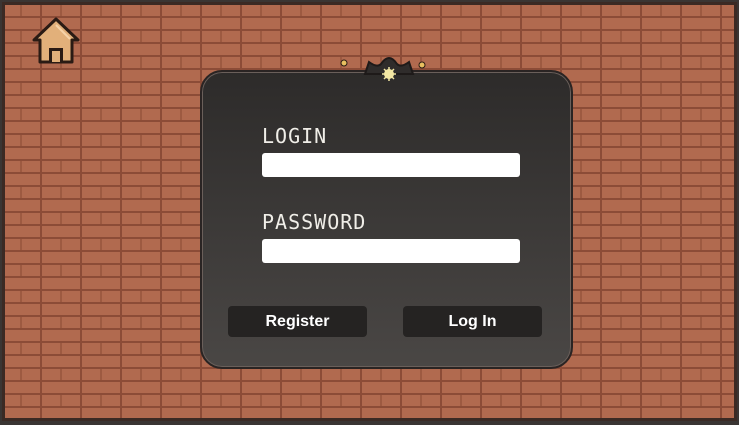  Describe the element at coordinates (389, 68) in the screenshot. I see `panel-ornament-icon` at that location.